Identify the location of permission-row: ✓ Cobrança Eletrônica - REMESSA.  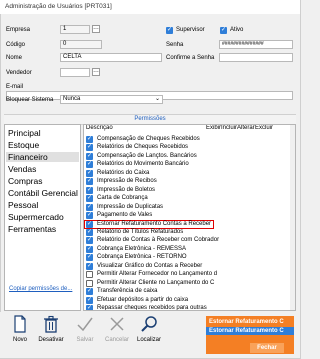
(189, 249).